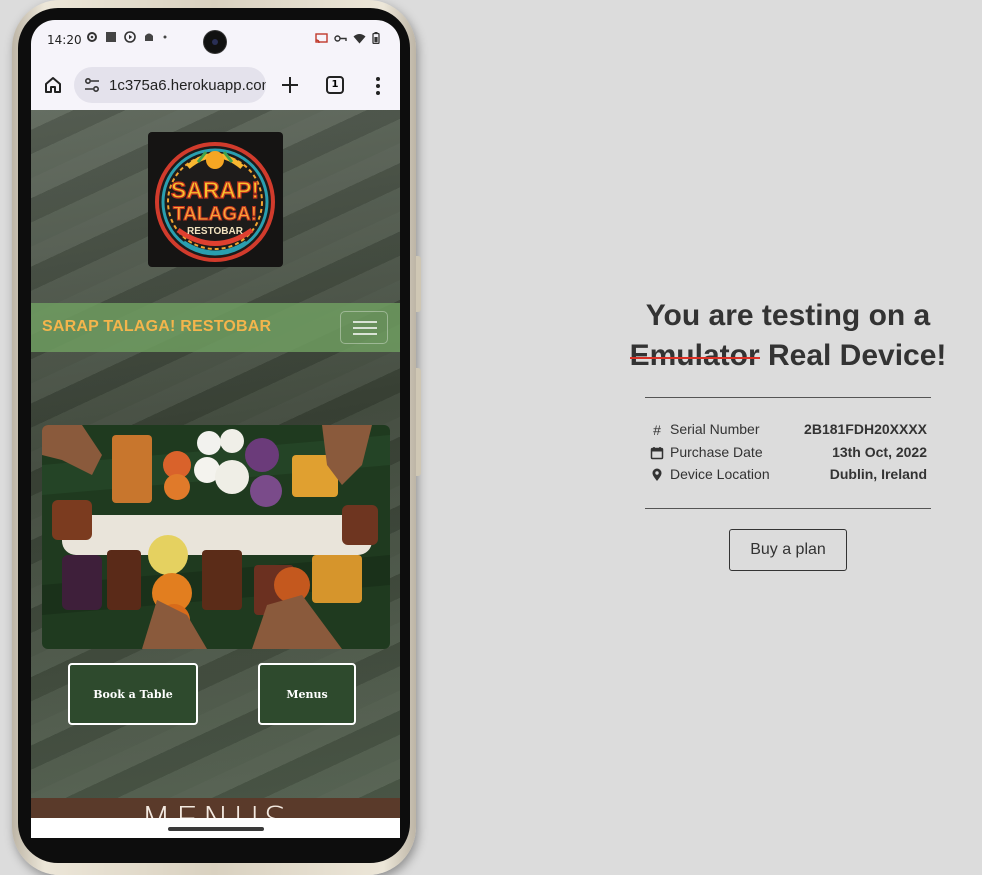 The height and width of the screenshot is (875, 982). I want to click on battery-icon, so click(376, 38).